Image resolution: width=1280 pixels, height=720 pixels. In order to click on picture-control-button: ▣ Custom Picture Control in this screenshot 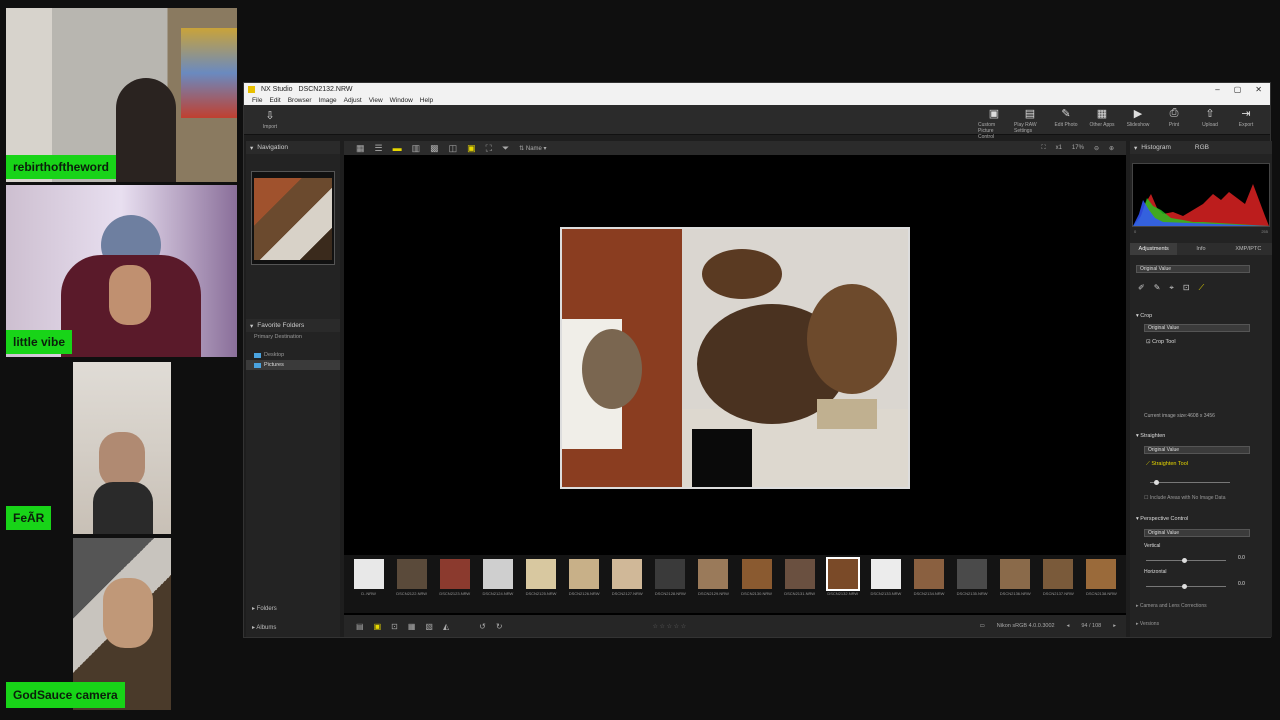, I will do `click(994, 123)`.